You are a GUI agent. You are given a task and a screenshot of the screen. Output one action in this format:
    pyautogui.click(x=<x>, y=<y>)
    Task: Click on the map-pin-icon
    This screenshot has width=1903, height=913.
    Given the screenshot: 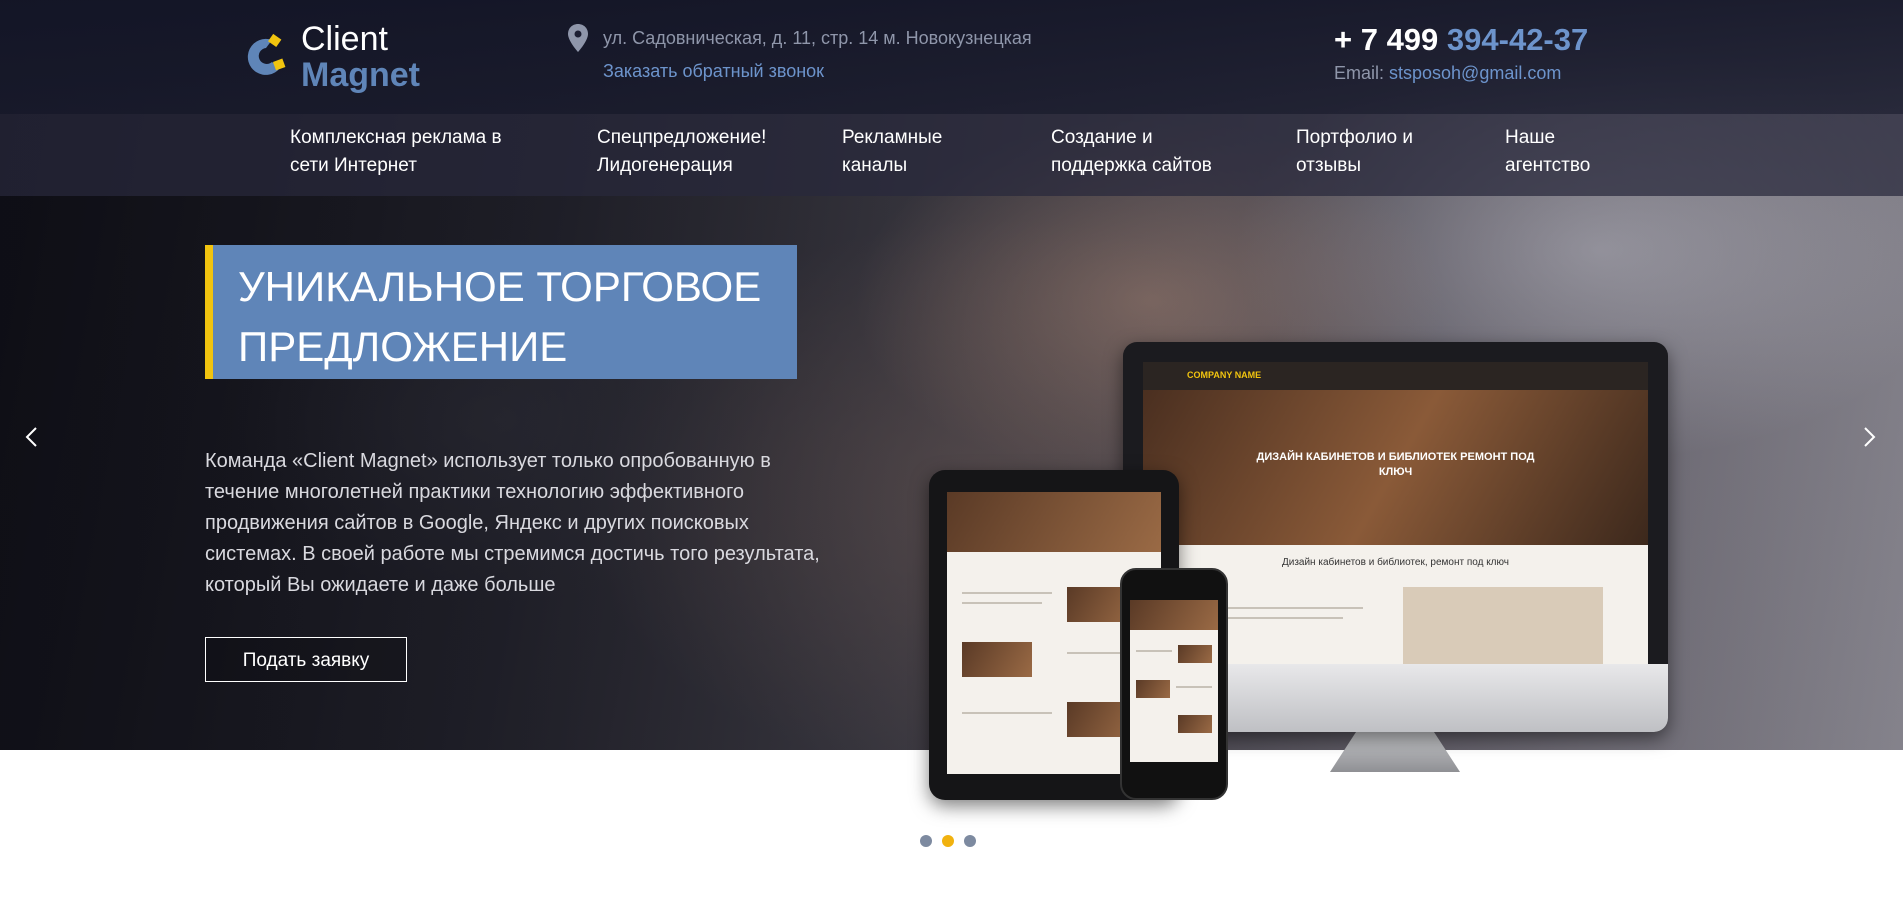 What is the action you would take?
    pyautogui.click(x=578, y=38)
    